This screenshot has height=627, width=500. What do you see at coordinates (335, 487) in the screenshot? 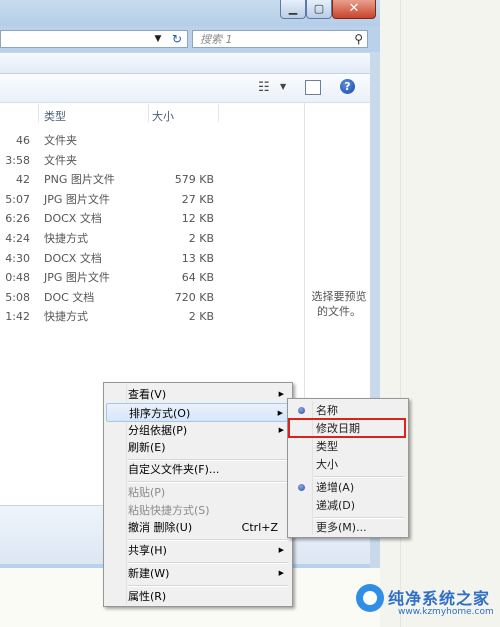
I see `menu-item-label: 递增(A)` at bounding box center [335, 487].